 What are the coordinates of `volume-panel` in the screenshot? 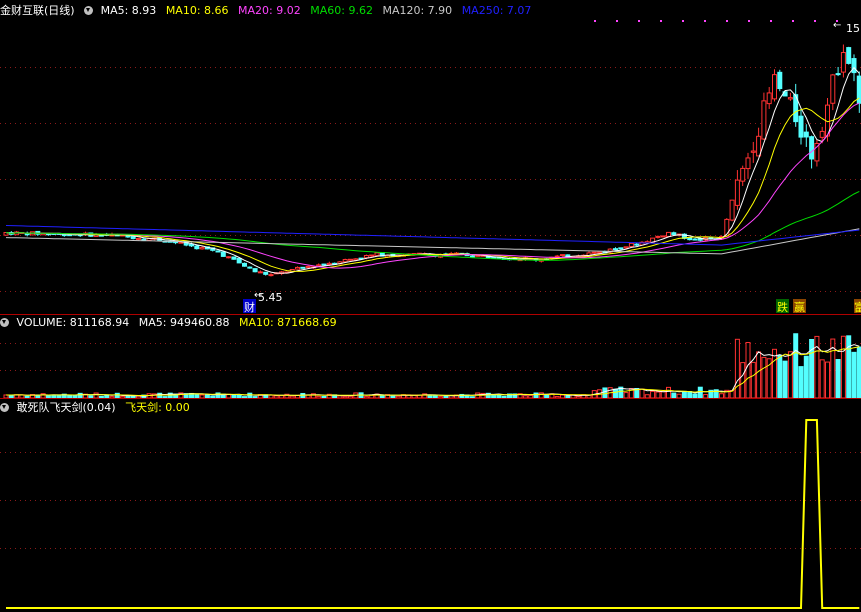 It's located at (432, 366).